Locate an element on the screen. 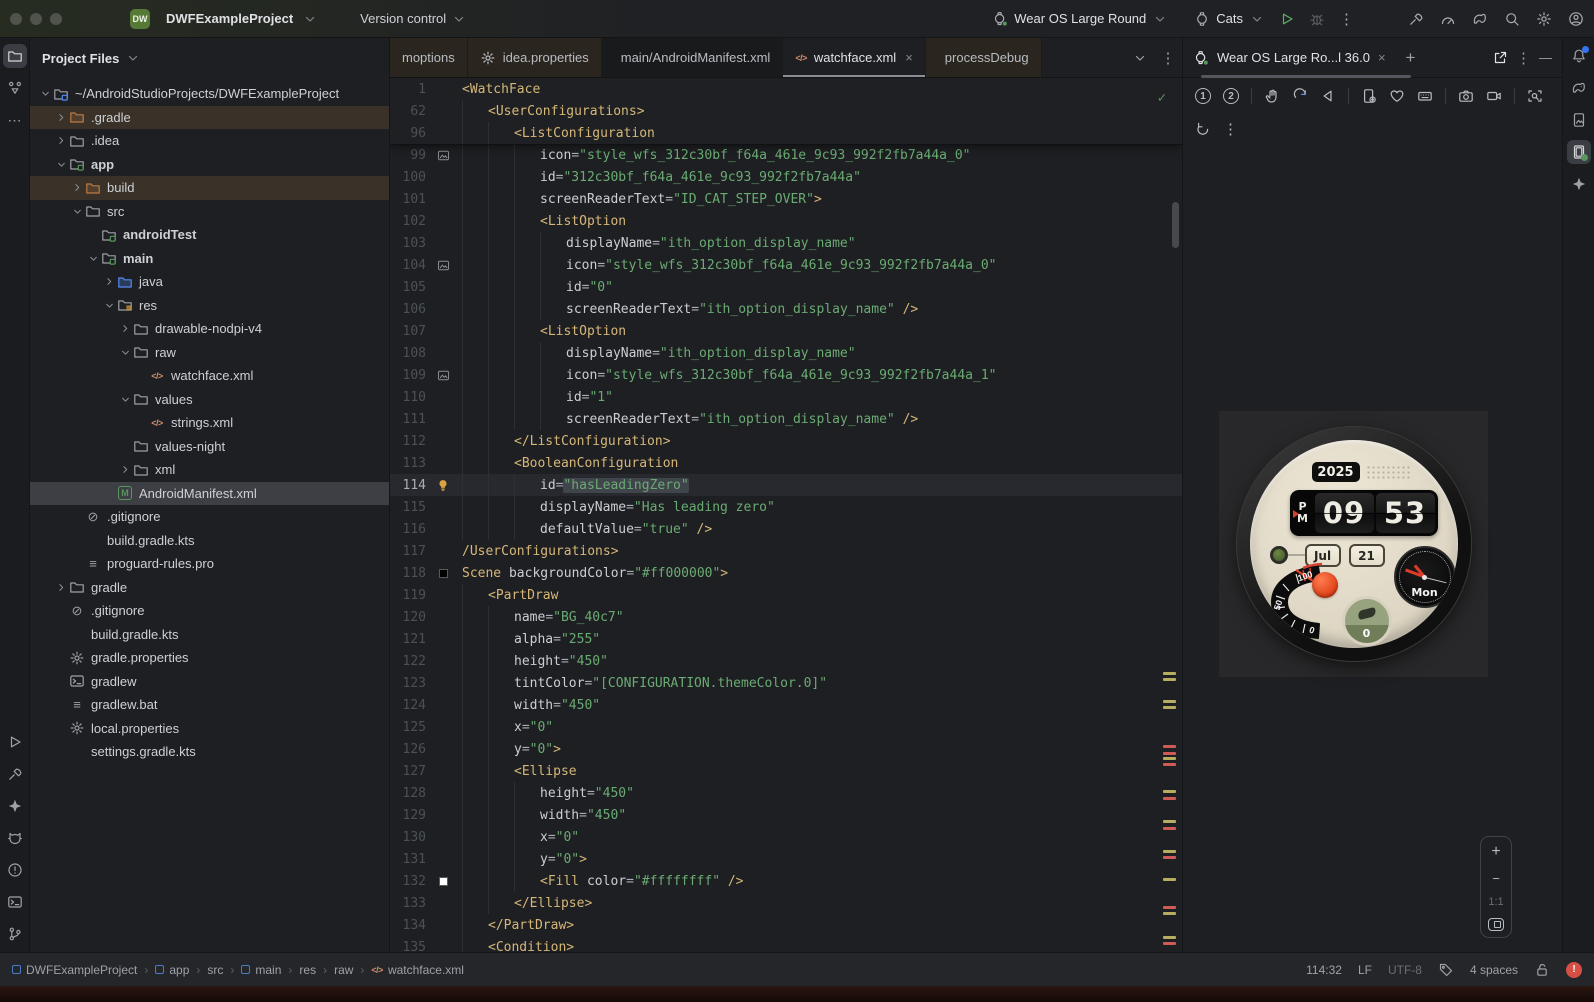 The image size is (1594, 1002). code-line: 108 displayName = "ith_option_display_name" is located at coordinates (786, 353).